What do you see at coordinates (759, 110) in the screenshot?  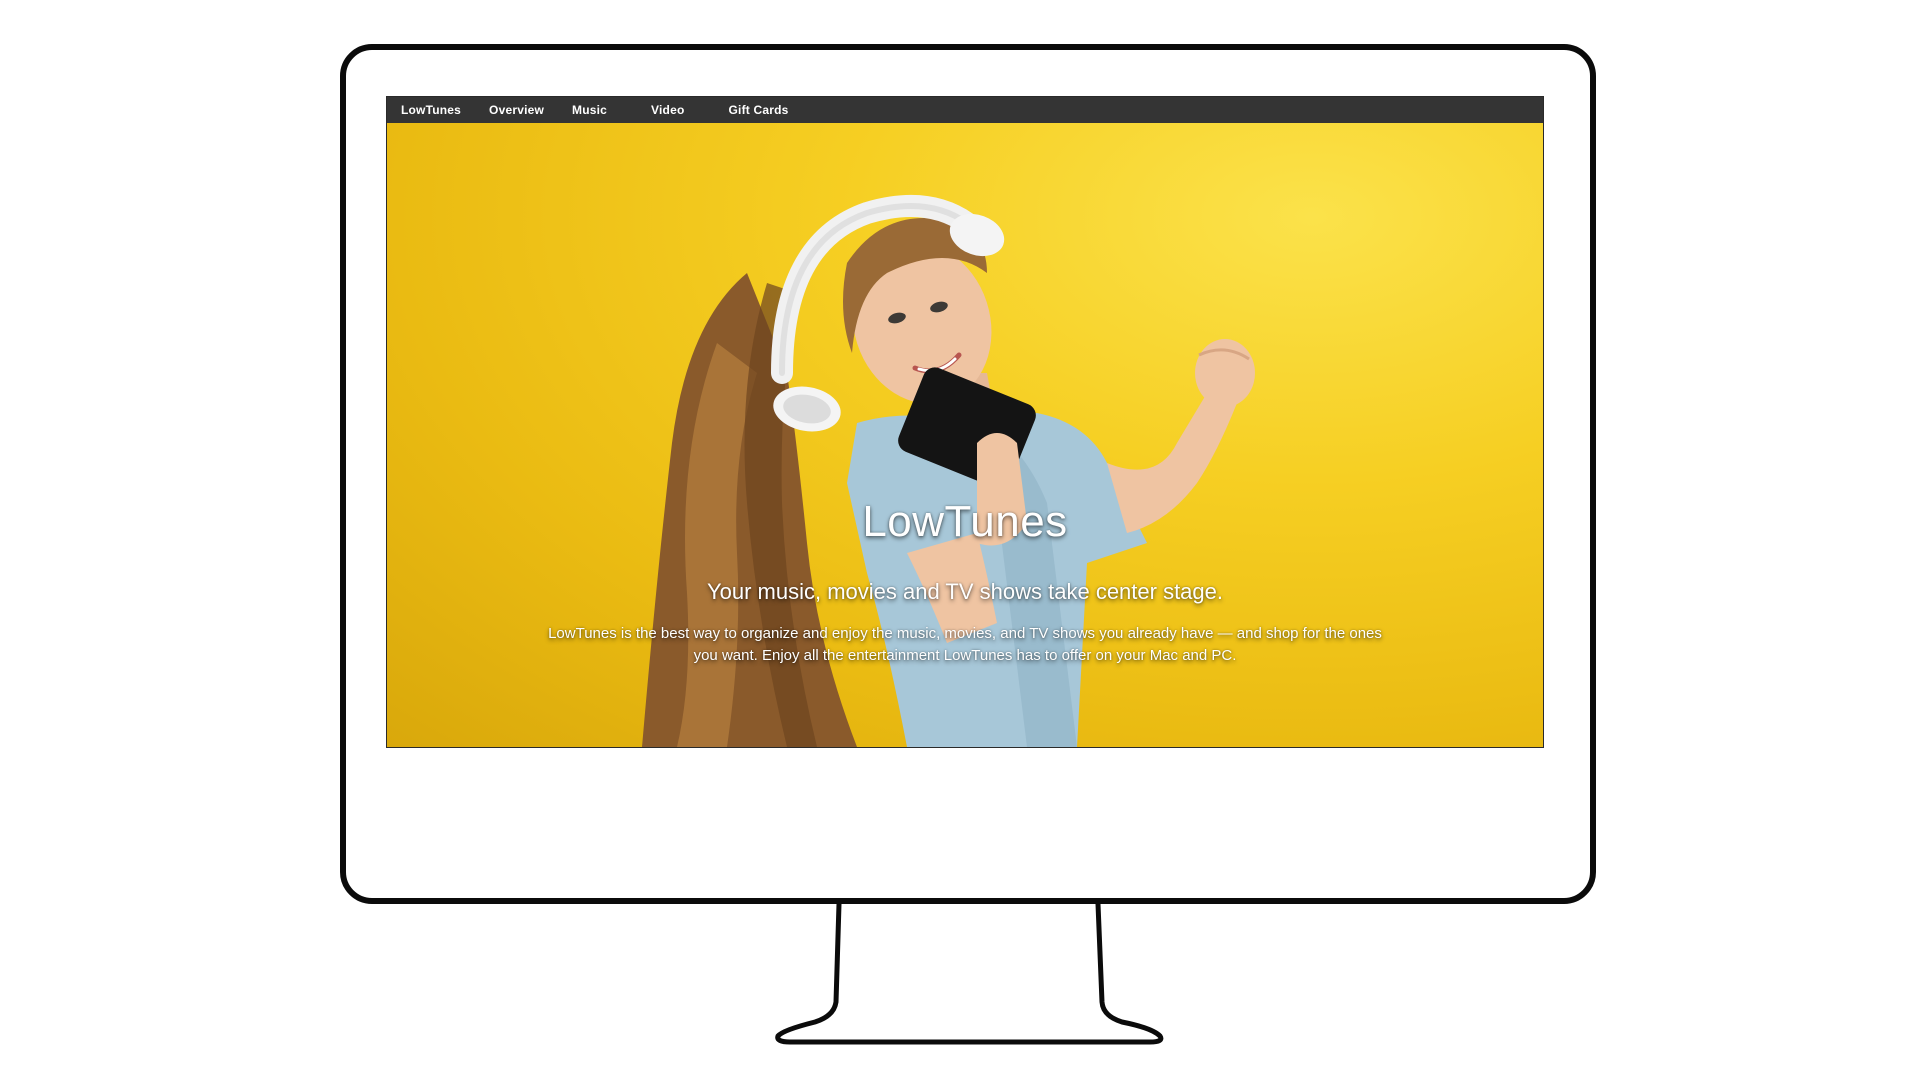 I see `nav-item-gift-cards: Gift Cards` at bounding box center [759, 110].